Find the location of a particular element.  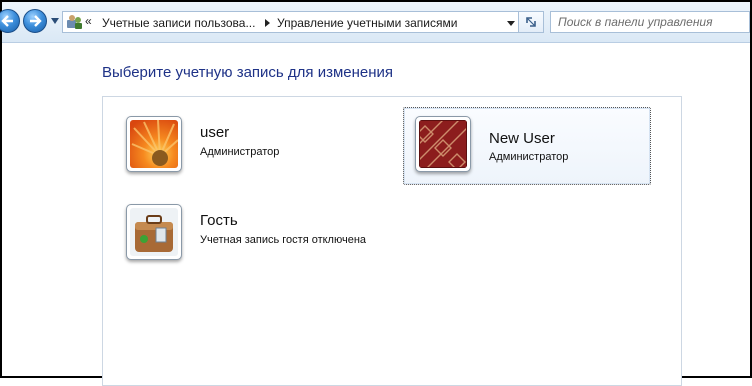

breadcrumb-manage-accounts: Управление учетными записями is located at coordinates (367, 23).